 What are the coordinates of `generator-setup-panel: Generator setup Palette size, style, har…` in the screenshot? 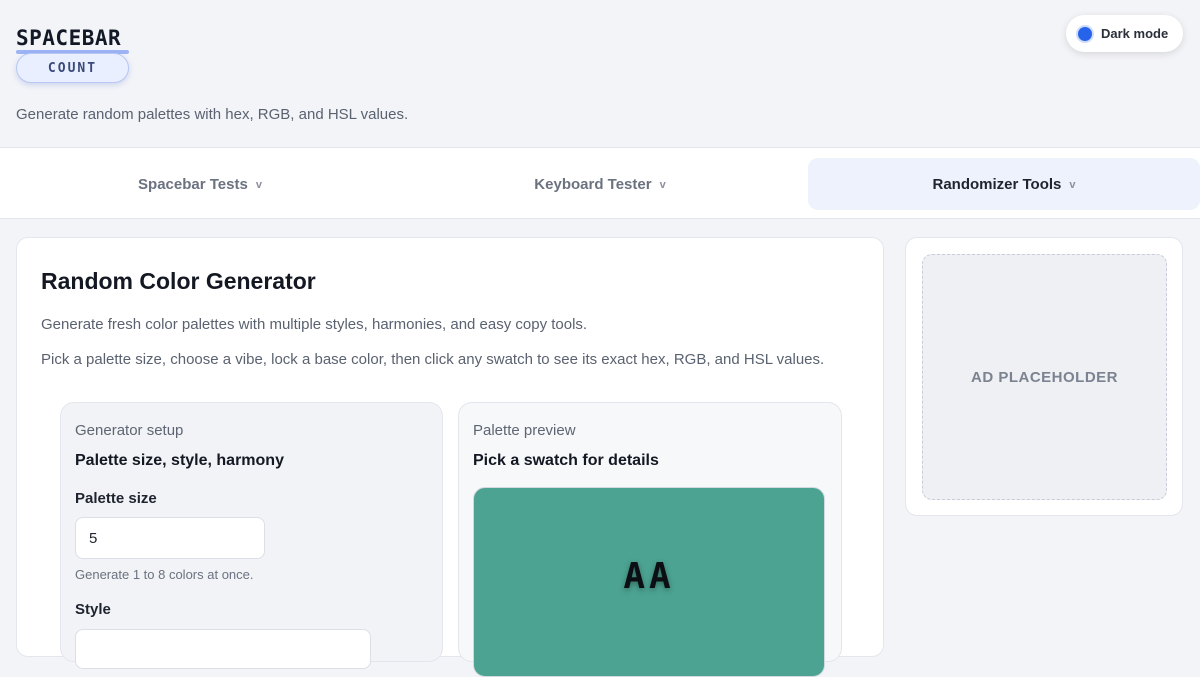 It's located at (251, 535).